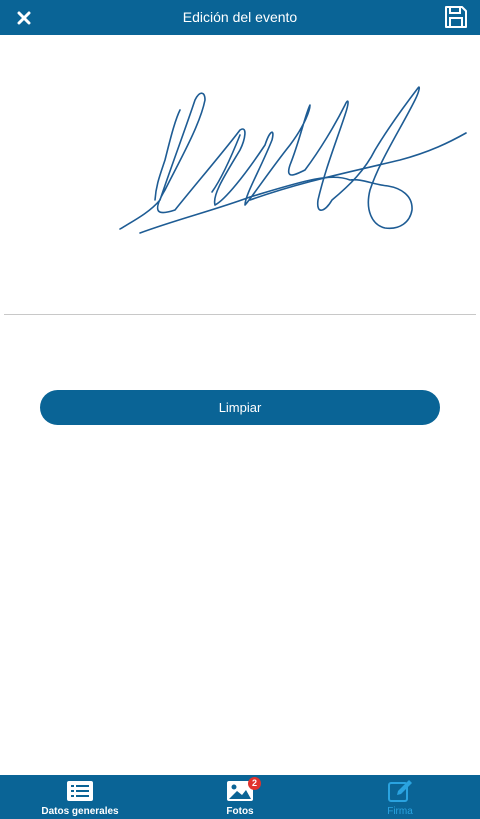 The height and width of the screenshot is (819, 480). What do you see at coordinates (400, 811) in the screenshot?
I see `tab-label: Firma` at bounding box center [400, 811].